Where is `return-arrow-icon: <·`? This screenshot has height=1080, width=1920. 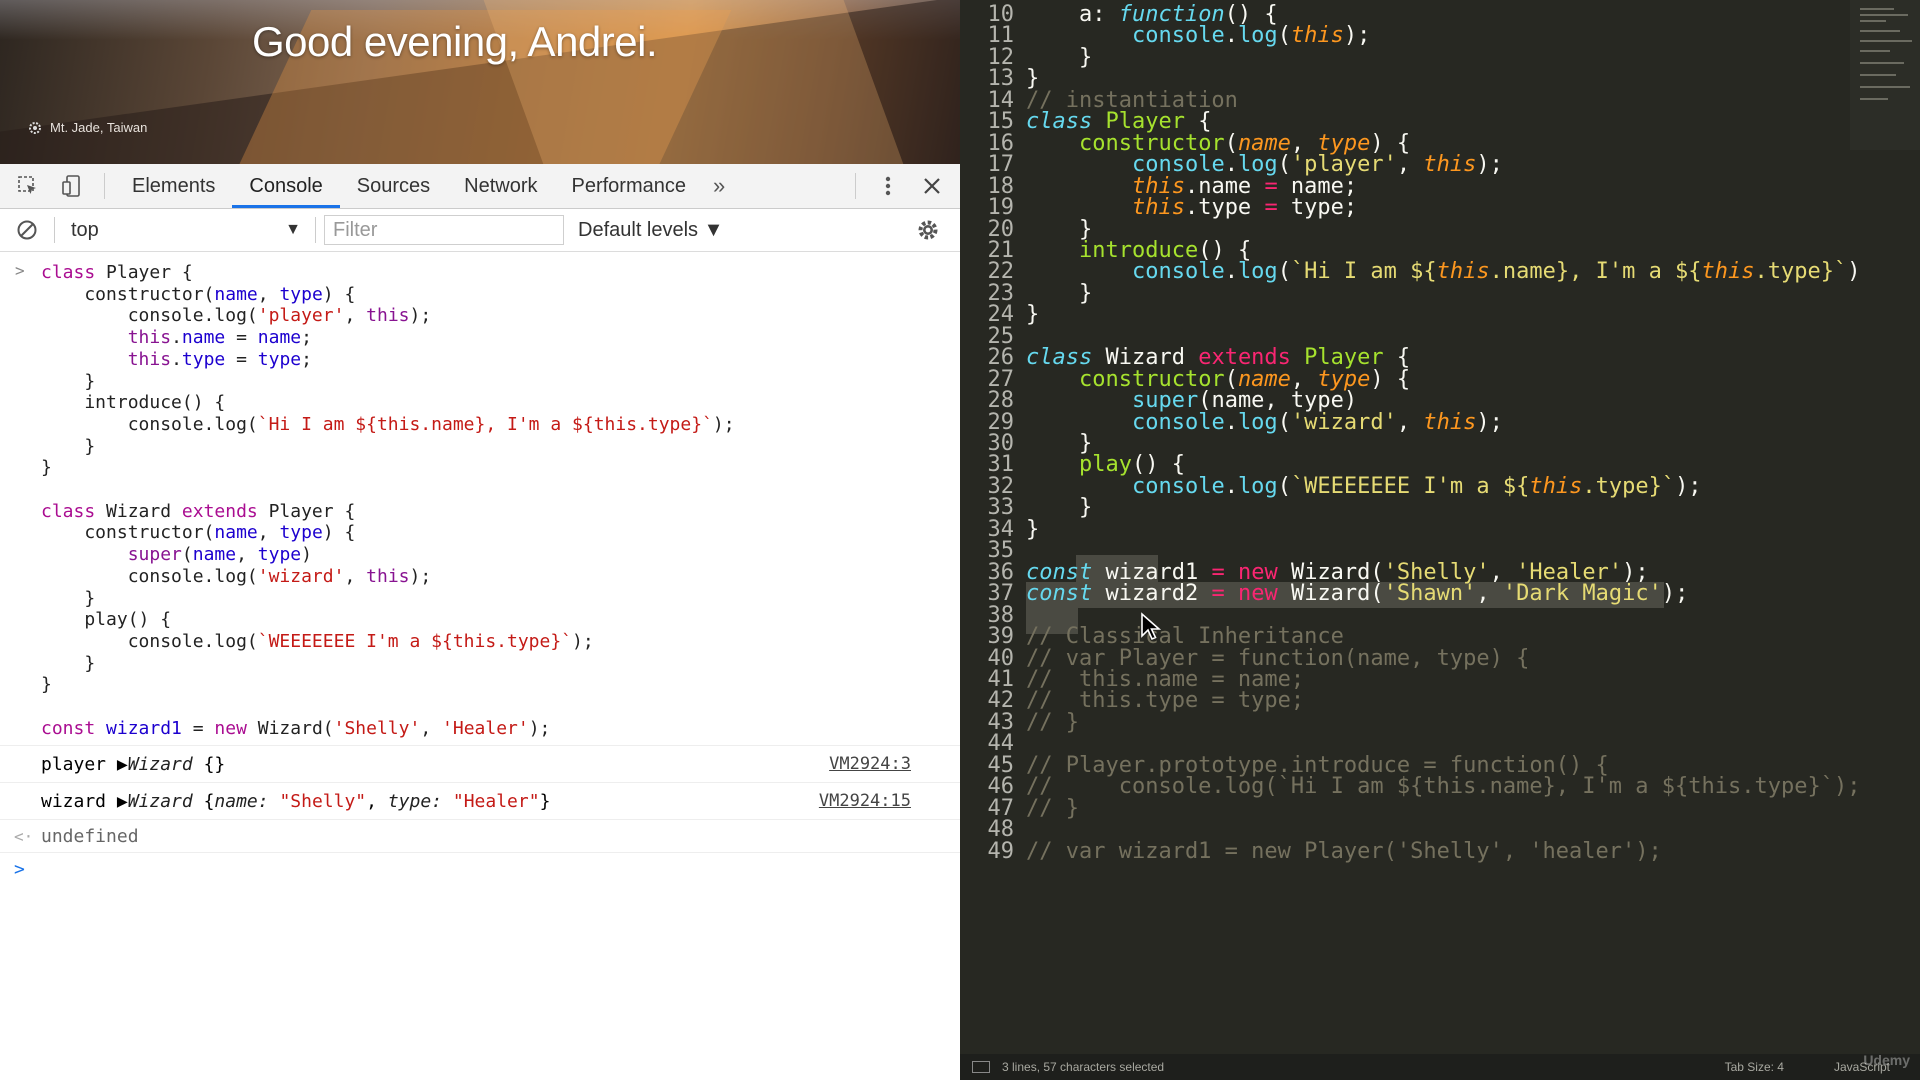
return-arrow-icon: <· is located at coordinates (24, 836).